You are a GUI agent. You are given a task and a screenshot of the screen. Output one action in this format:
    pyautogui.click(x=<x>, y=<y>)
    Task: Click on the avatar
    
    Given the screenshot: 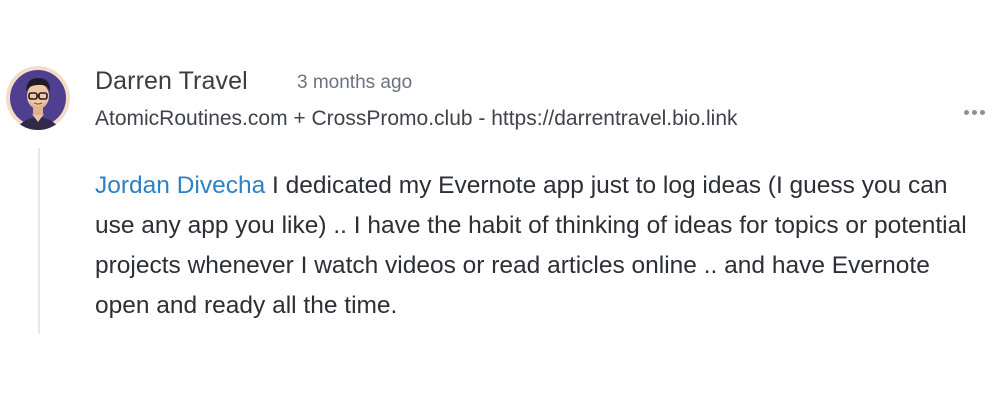 What is the action you would take?
    pyautogui.click(x=38, y=98)
    